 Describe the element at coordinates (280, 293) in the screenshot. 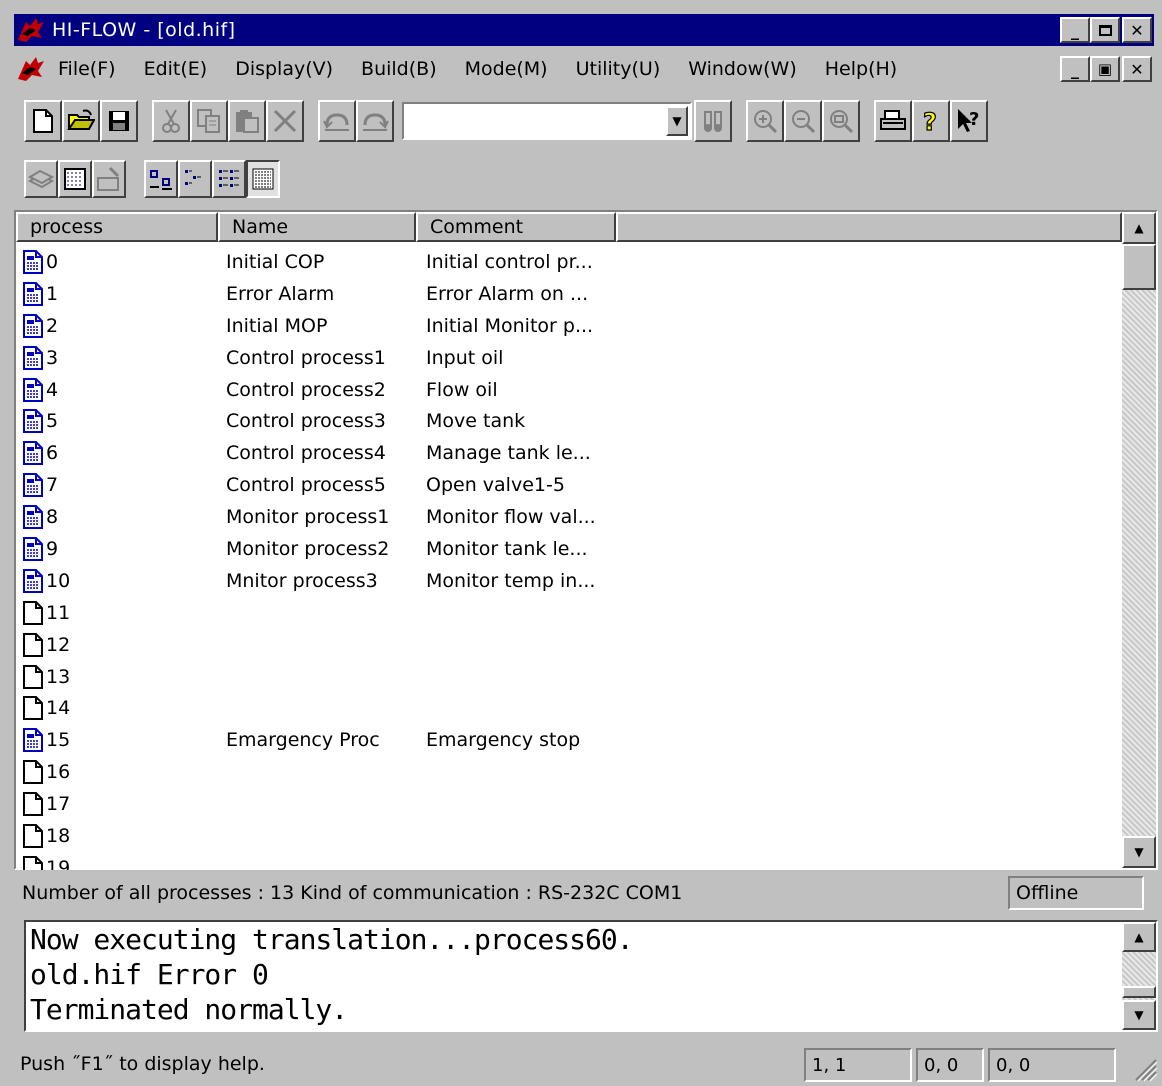

I see `name-cell: Error Alarm` at that location.